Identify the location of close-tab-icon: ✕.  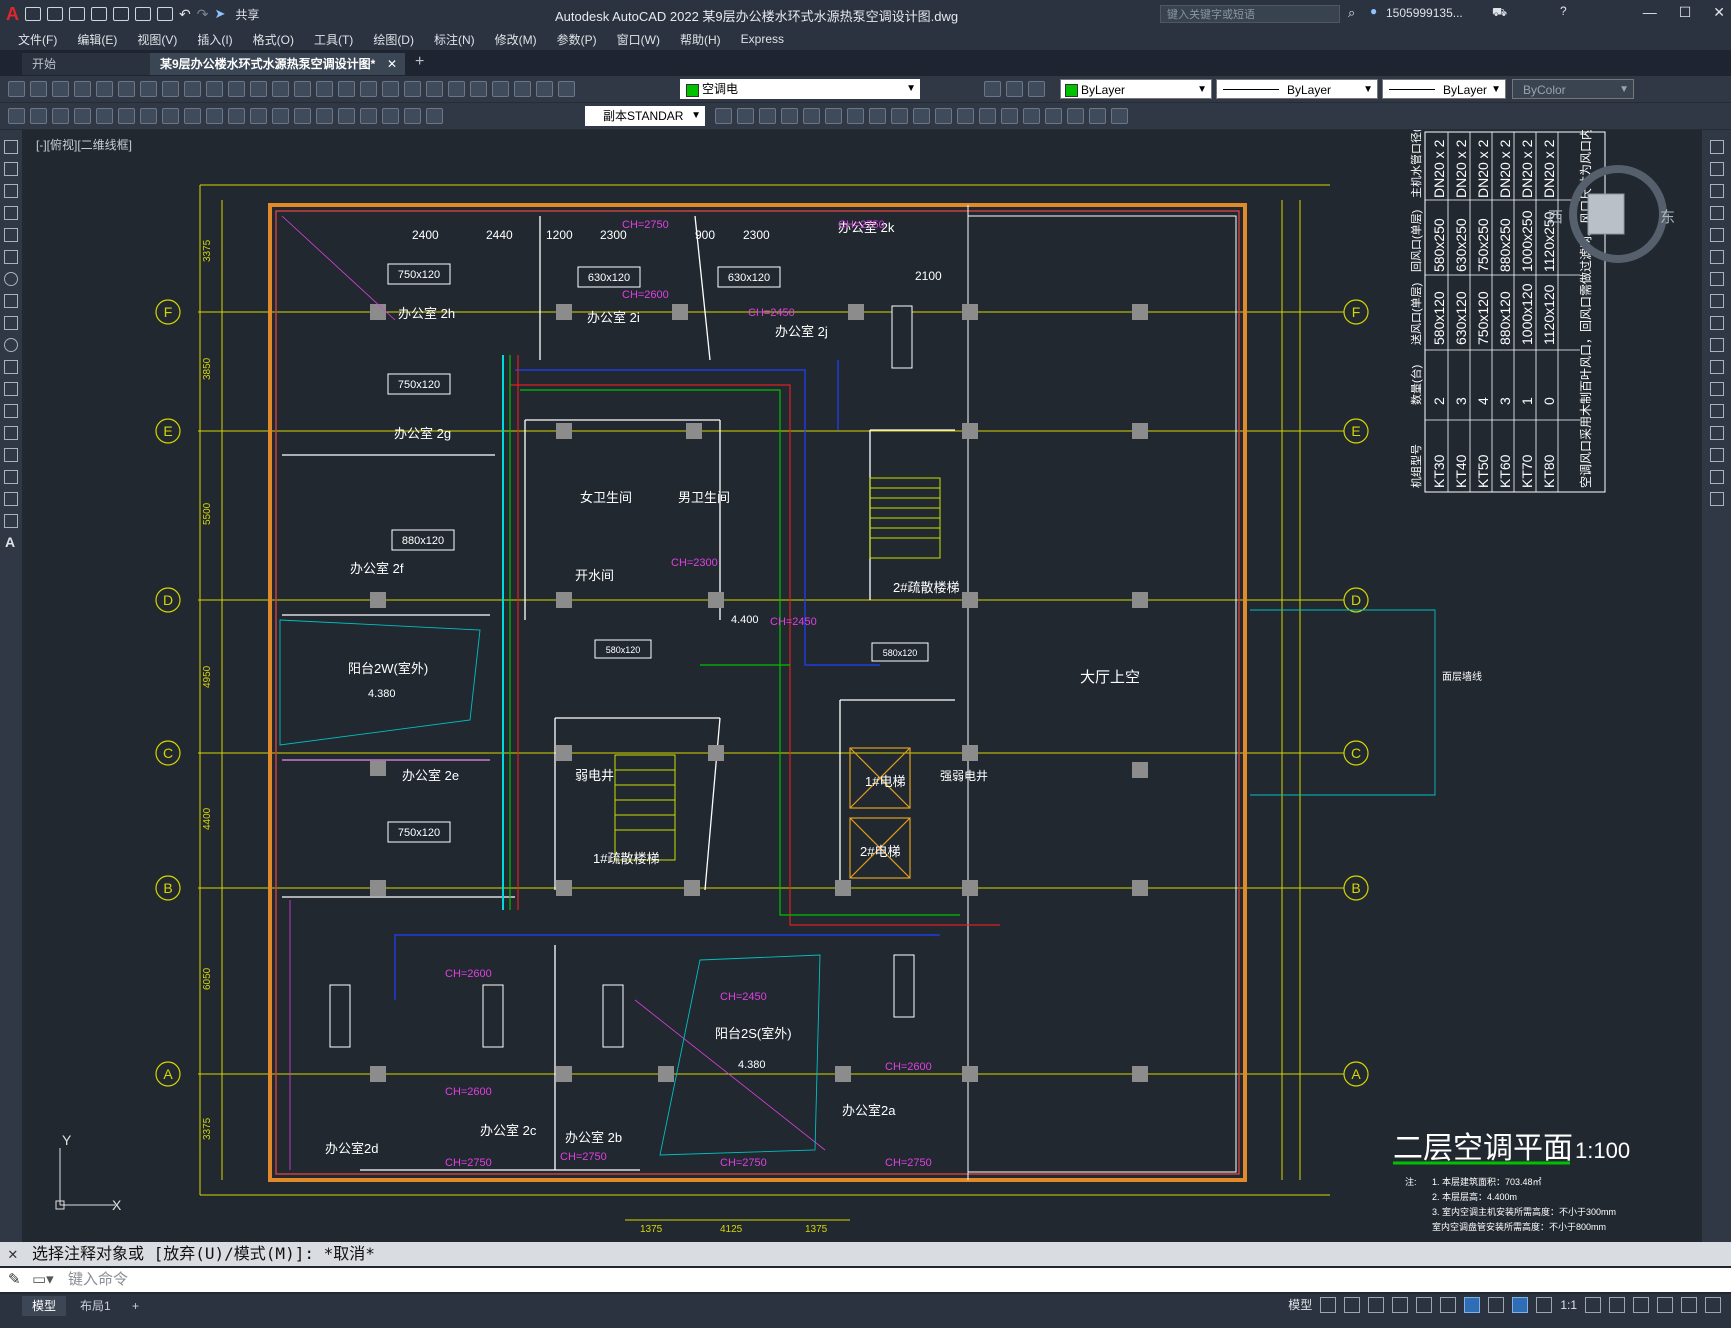
(392, 64).